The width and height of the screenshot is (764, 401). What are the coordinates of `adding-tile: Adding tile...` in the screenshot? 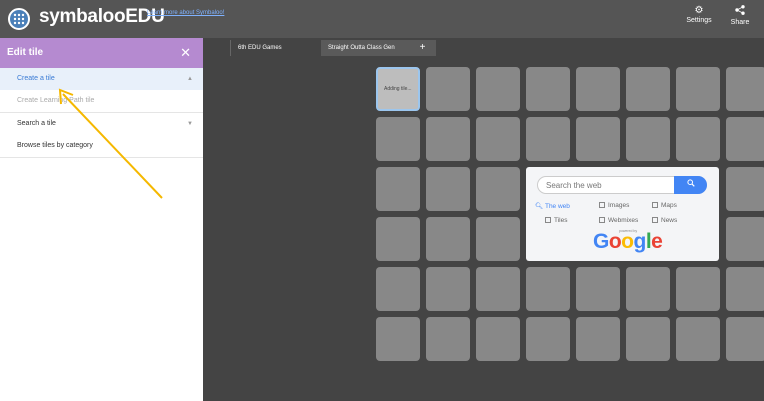 It's located at (398, 89).